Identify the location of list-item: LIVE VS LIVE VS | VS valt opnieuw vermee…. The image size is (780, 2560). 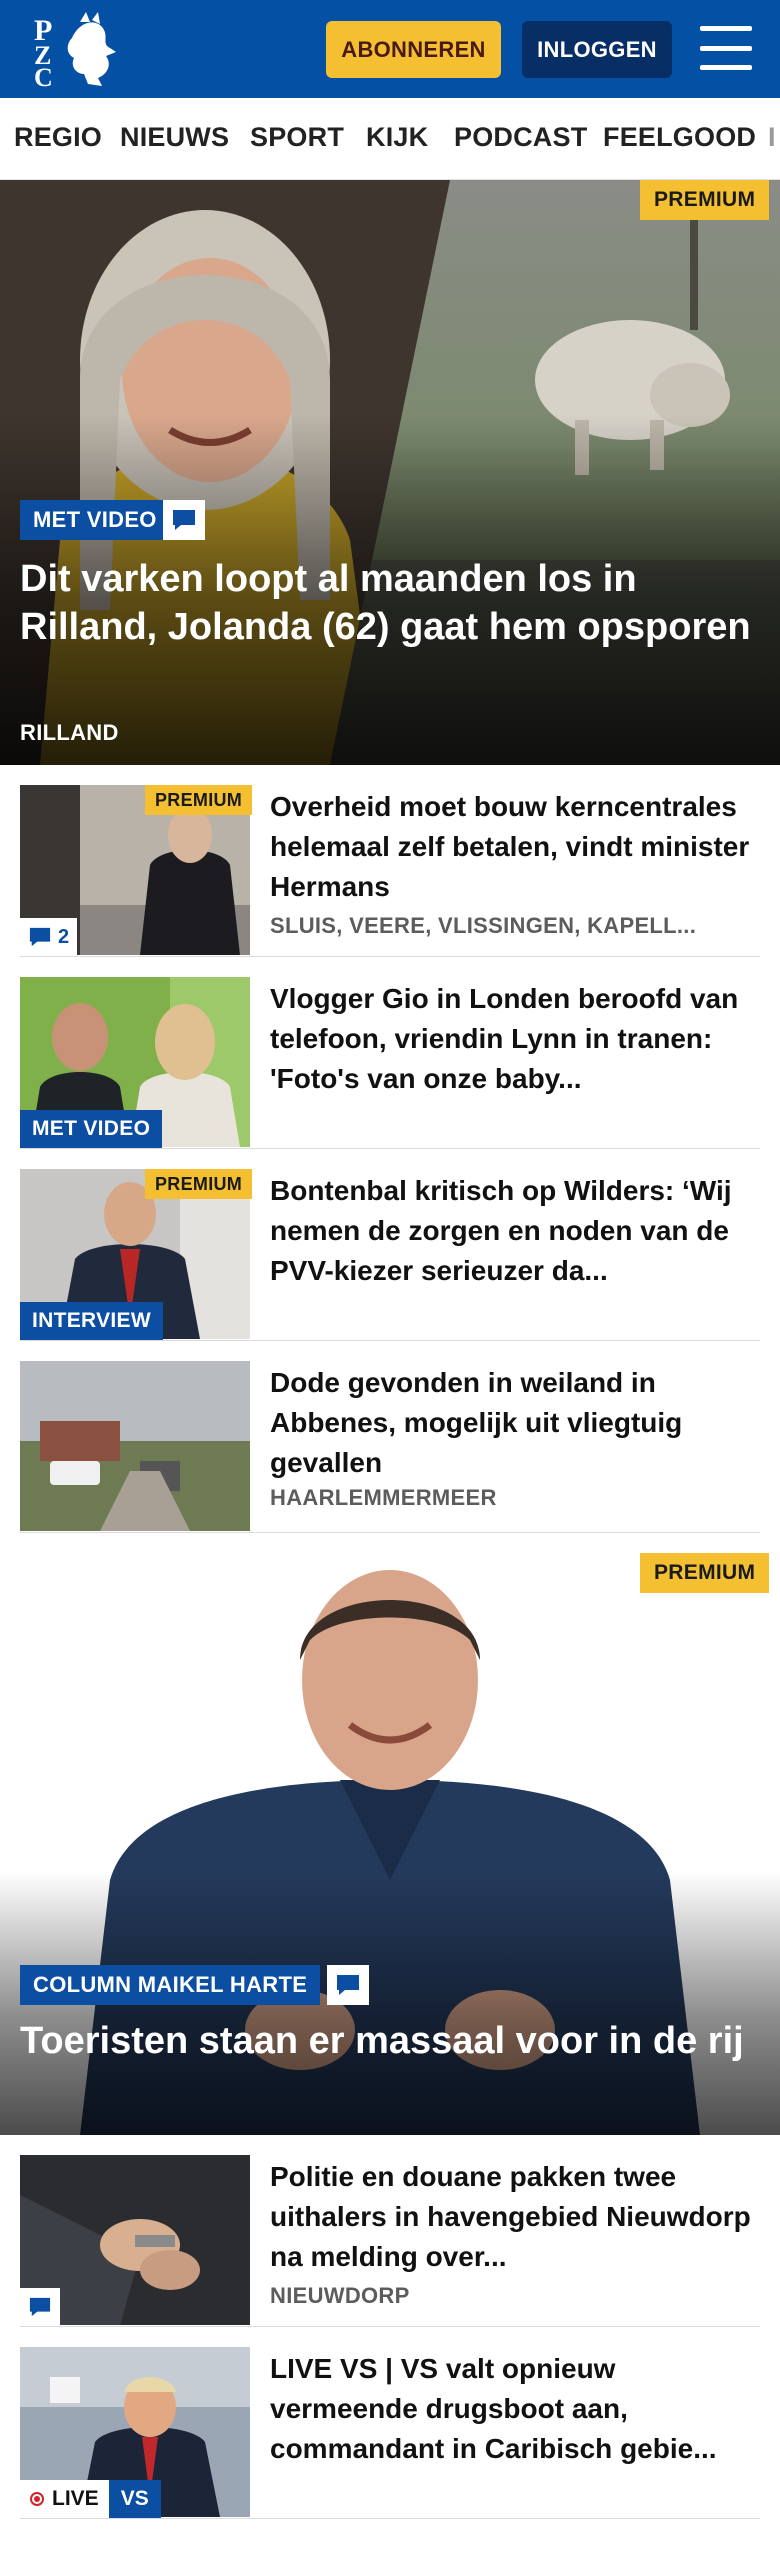
(390, 2433).